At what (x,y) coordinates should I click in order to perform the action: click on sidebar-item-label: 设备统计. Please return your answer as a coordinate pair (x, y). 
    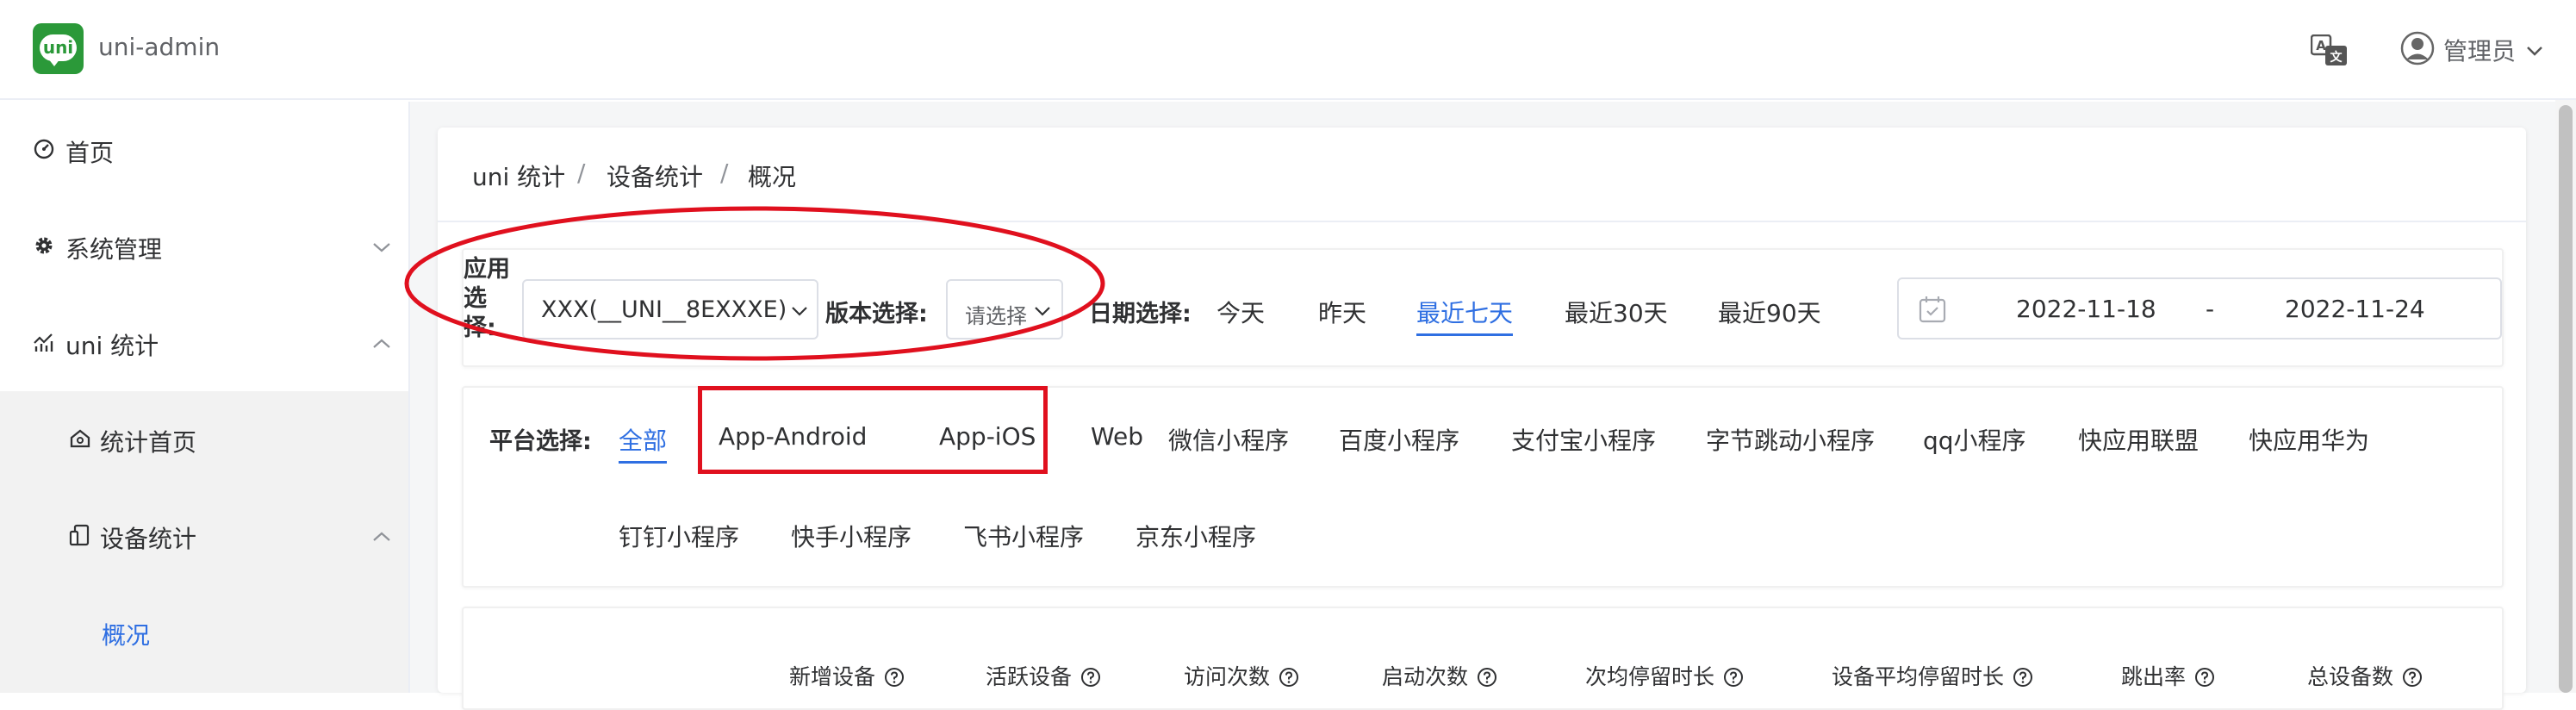
    Looking at the image, I should click on (149, 539).